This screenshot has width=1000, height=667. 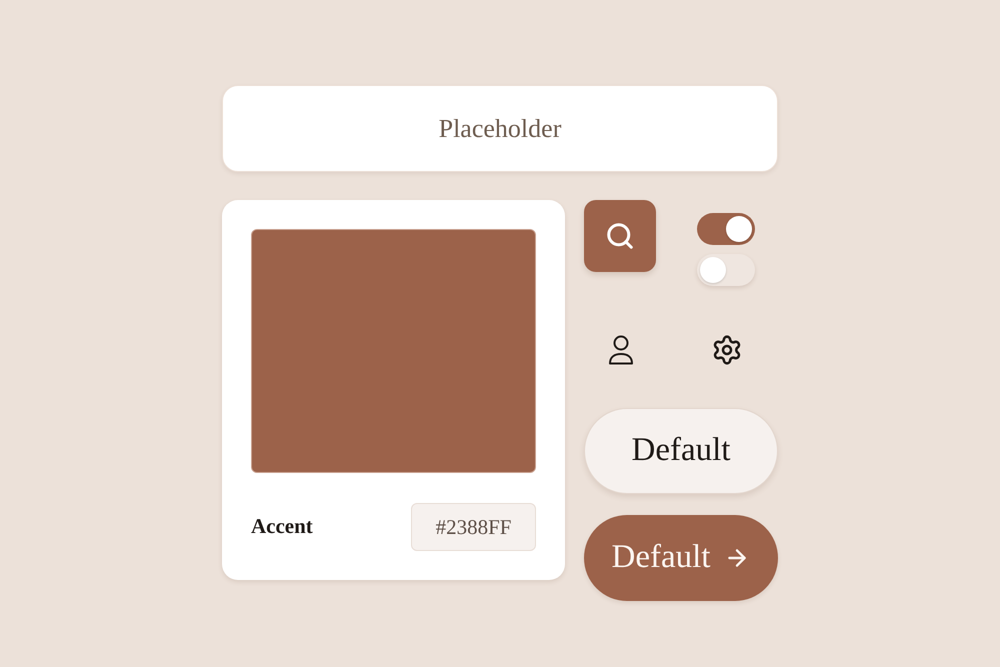 What do you see at coordinates (500, 128) in the screenshot?
I see `input-field: Placeholder` at bounding box center [500, 128].